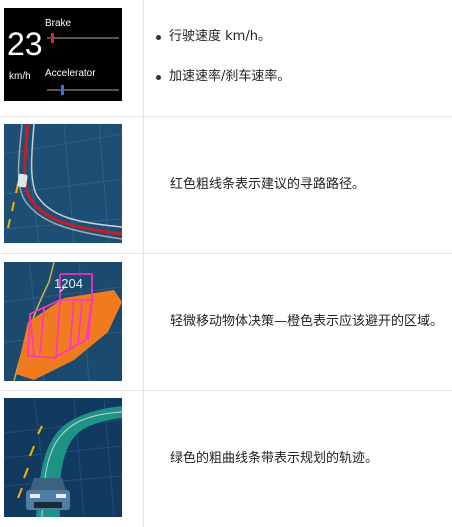 This screenshot has height=527, width=452. What do you see at coordinates (63, 183) in the screenshot?
I see `route-thumbnail` at bounding box center [63, 183].